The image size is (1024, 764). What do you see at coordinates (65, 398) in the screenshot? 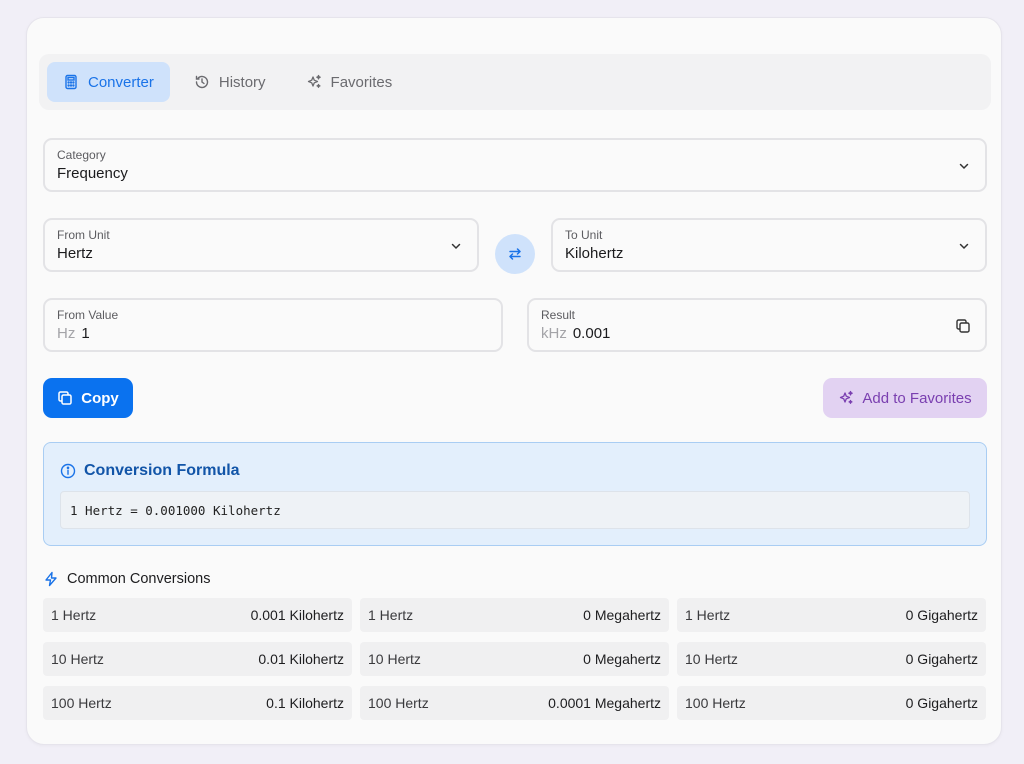
I see `copy-icon` at bounding box center [65, 398].